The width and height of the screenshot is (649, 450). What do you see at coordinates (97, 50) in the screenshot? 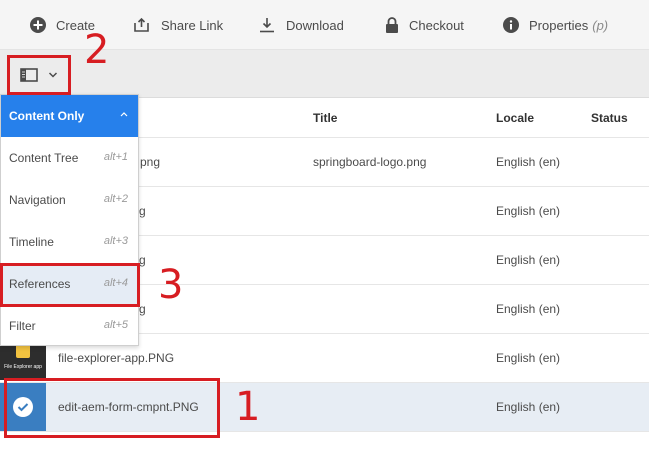
I see `annotation-number-2: 2` at bounding box center [97, 50].